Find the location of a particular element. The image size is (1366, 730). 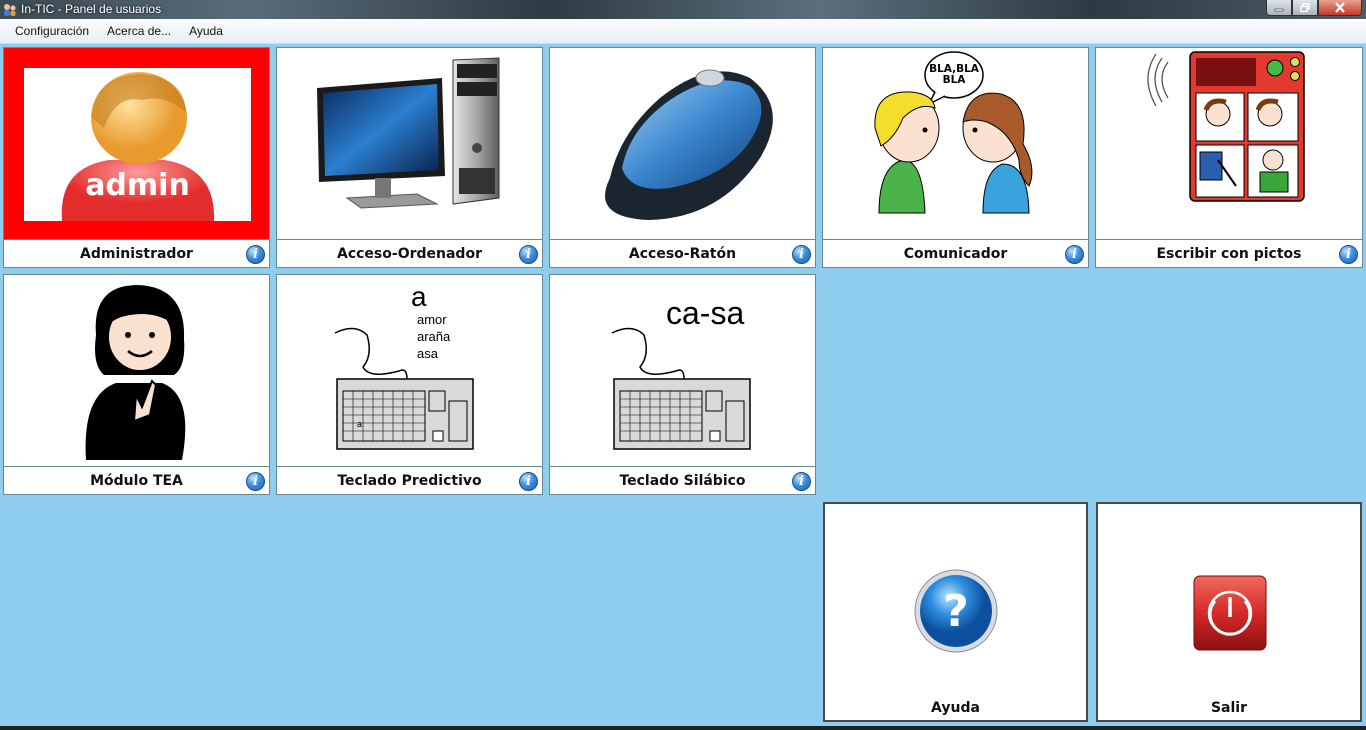

tile-teclado-silabico: ca-sa Teclado Silábico i is located at coordinates (682, 384).